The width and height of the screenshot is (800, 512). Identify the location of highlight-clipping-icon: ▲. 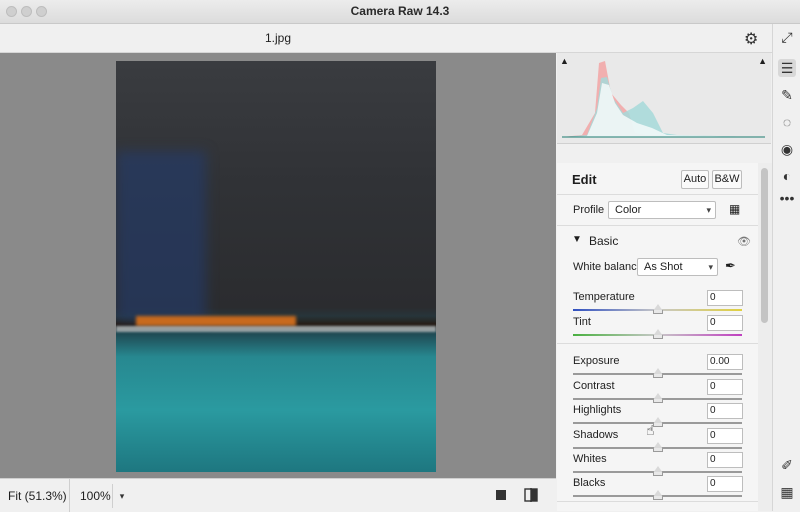
(762, 61).